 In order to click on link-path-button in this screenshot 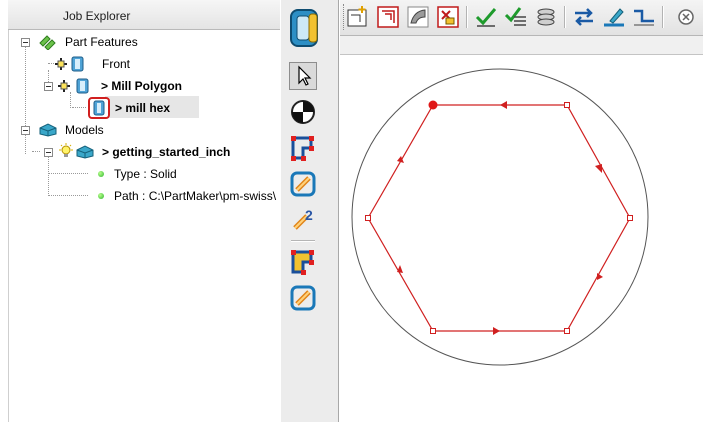, I will do `click(303, 184)`.